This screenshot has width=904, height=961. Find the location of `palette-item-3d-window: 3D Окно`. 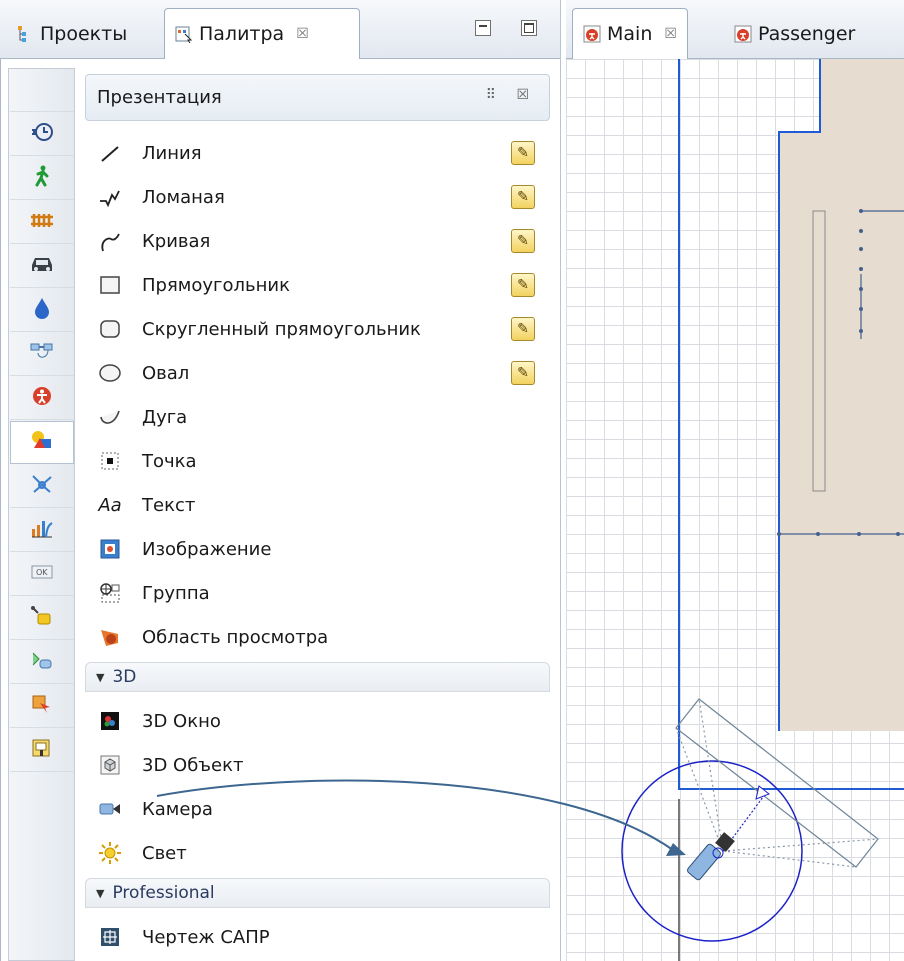

palette-item-3d-window: 3D Окно is located at coordinates (322, 721).